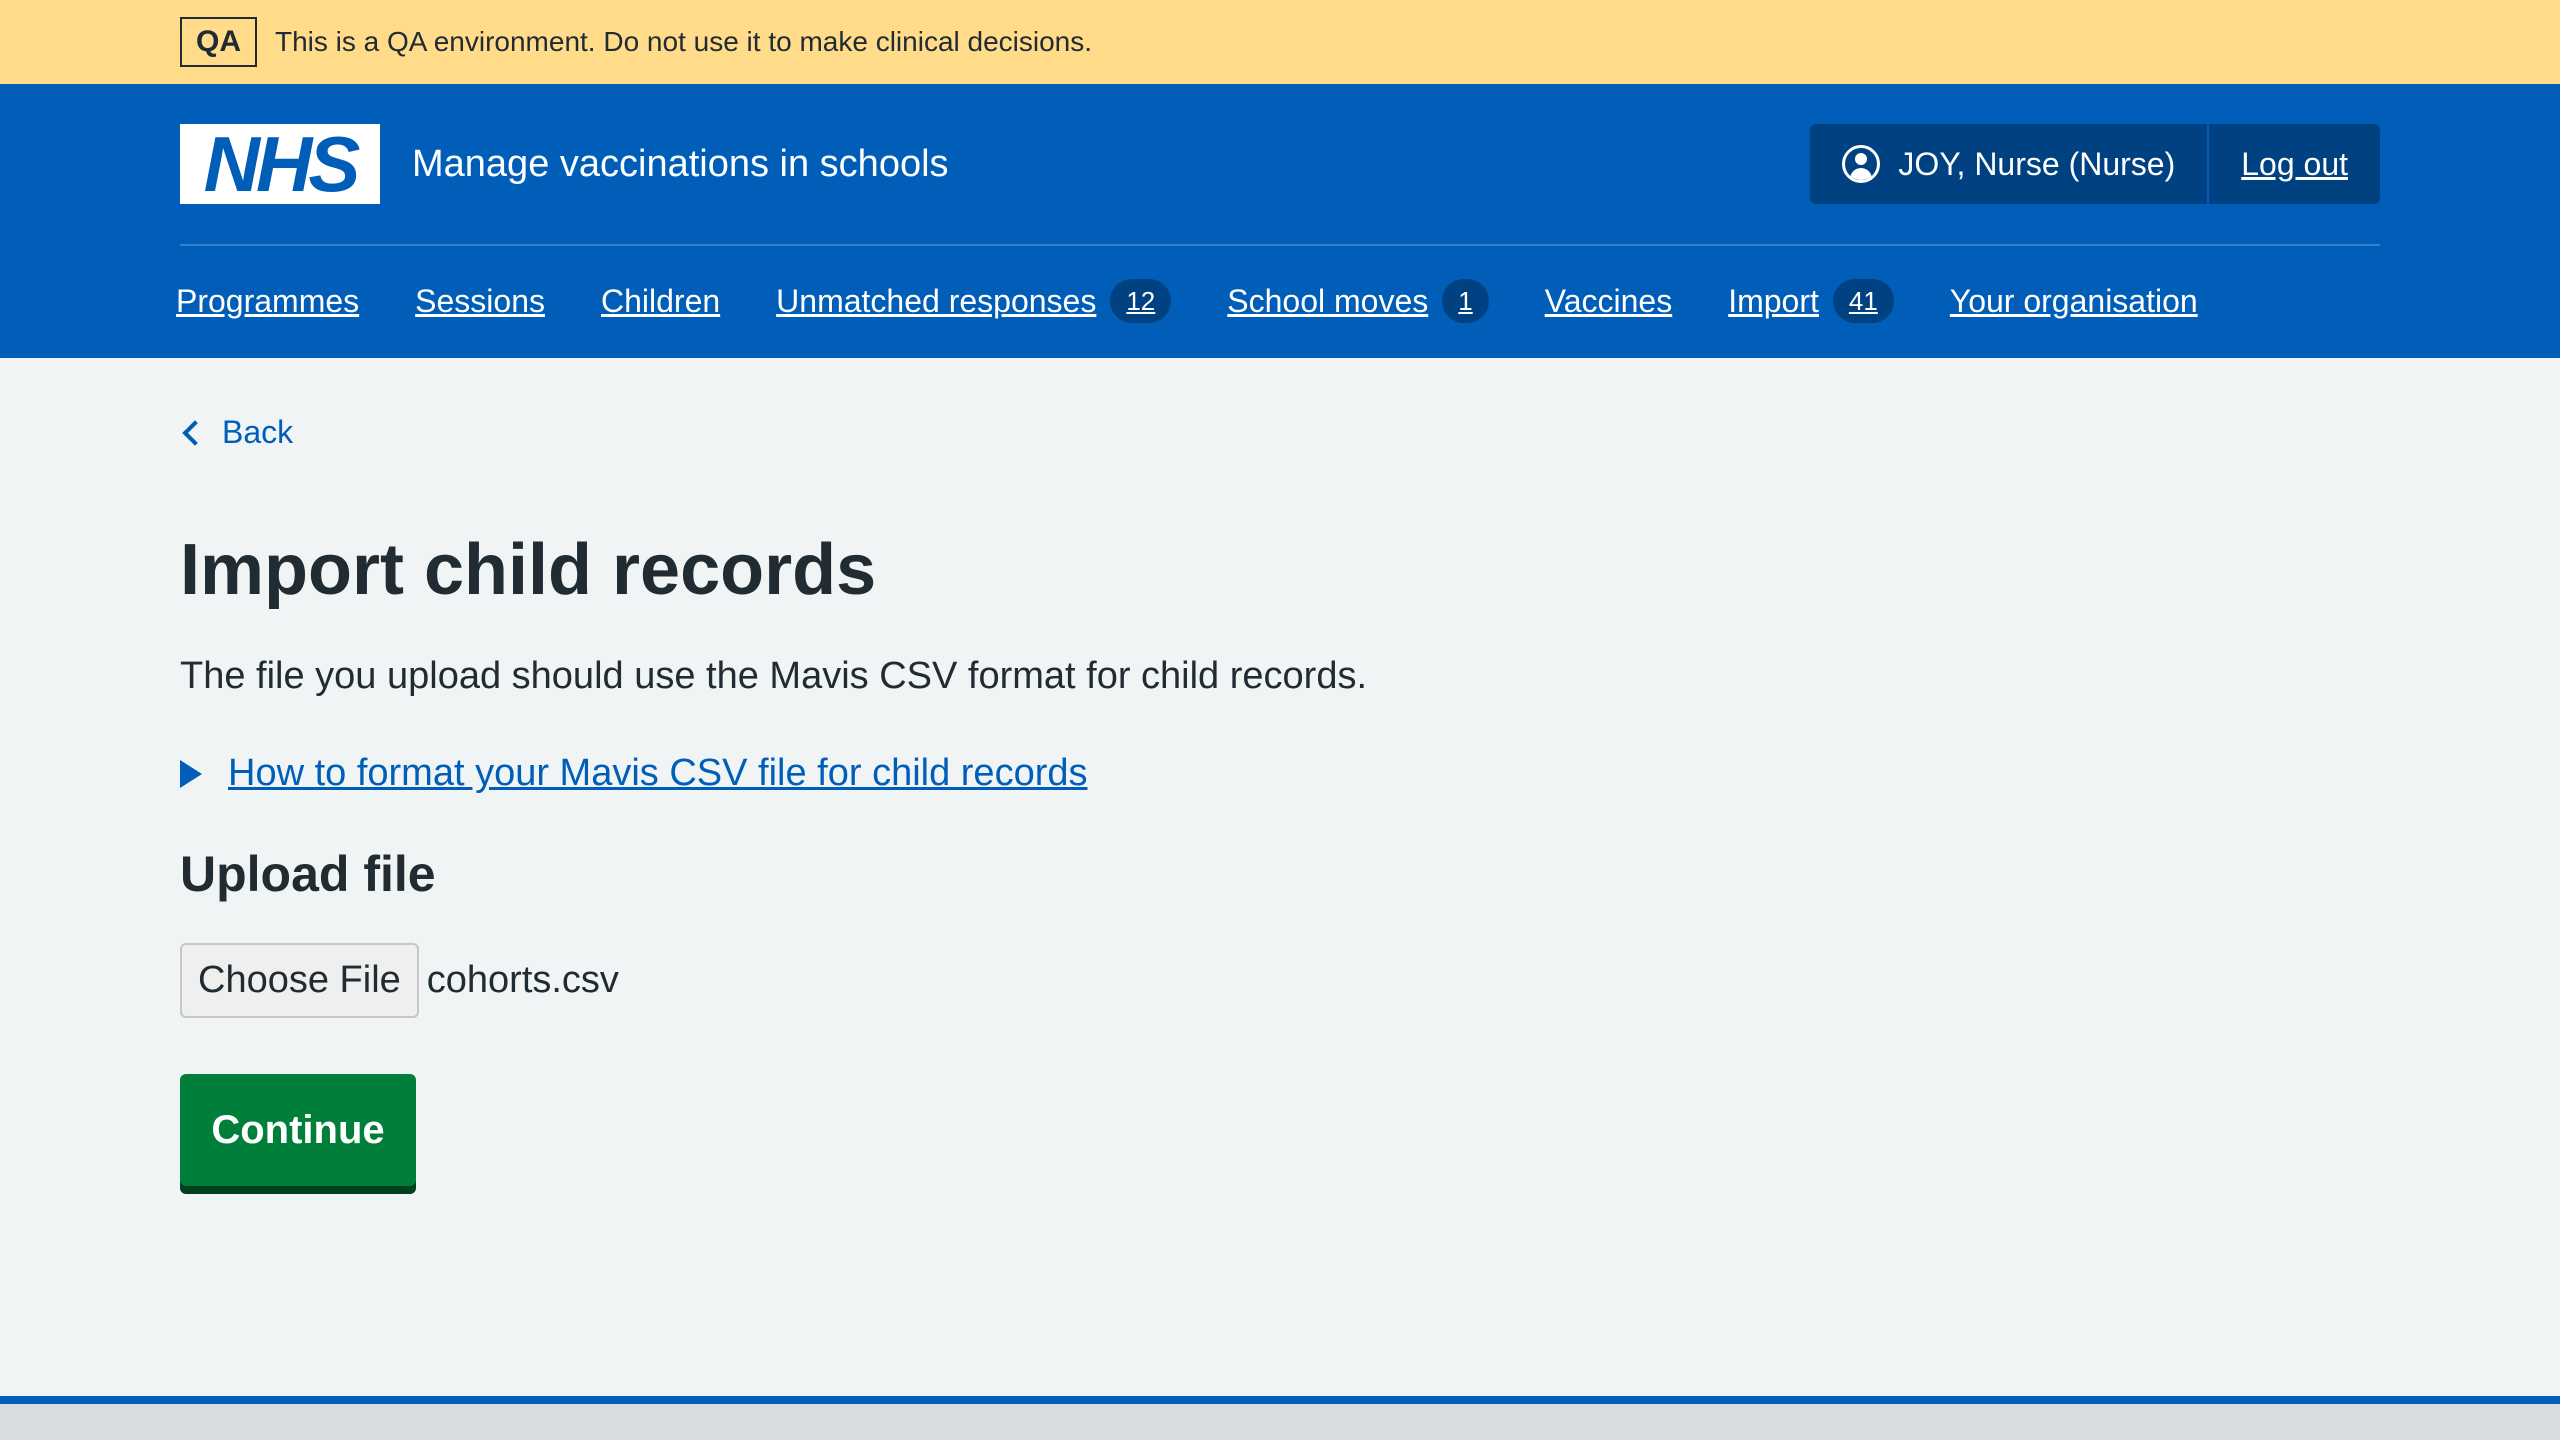  I want to click on nhs-logo: NHS, so click(280, 164).